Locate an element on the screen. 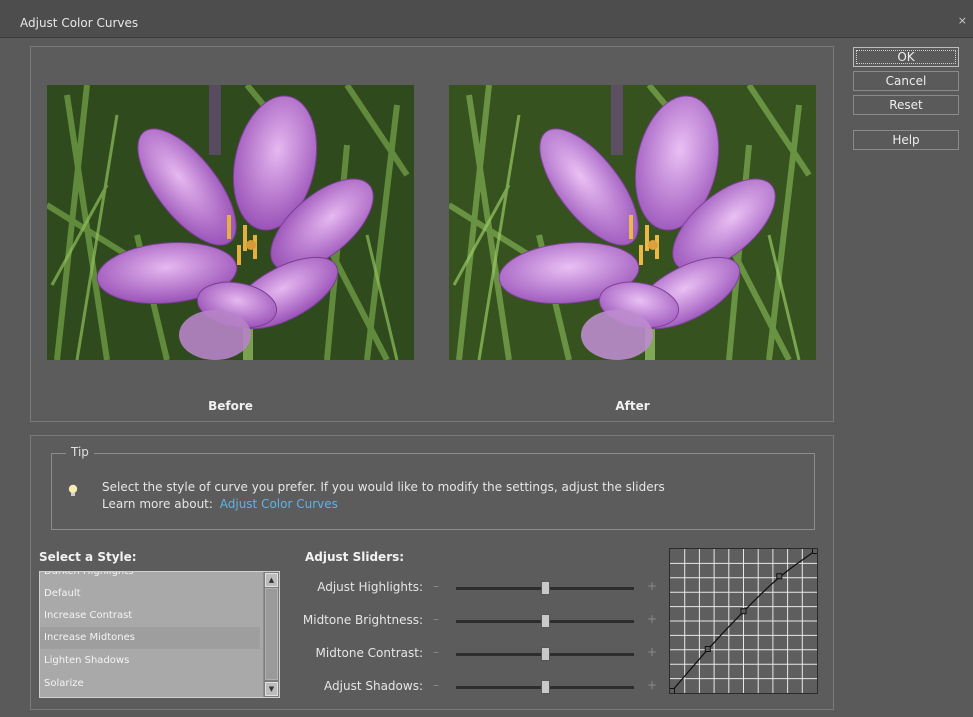 The width and height of the screenshot is (973, 717). tip-learn-more: Learn more about: Adjust Color Curves is located at coordinates (383, 504).